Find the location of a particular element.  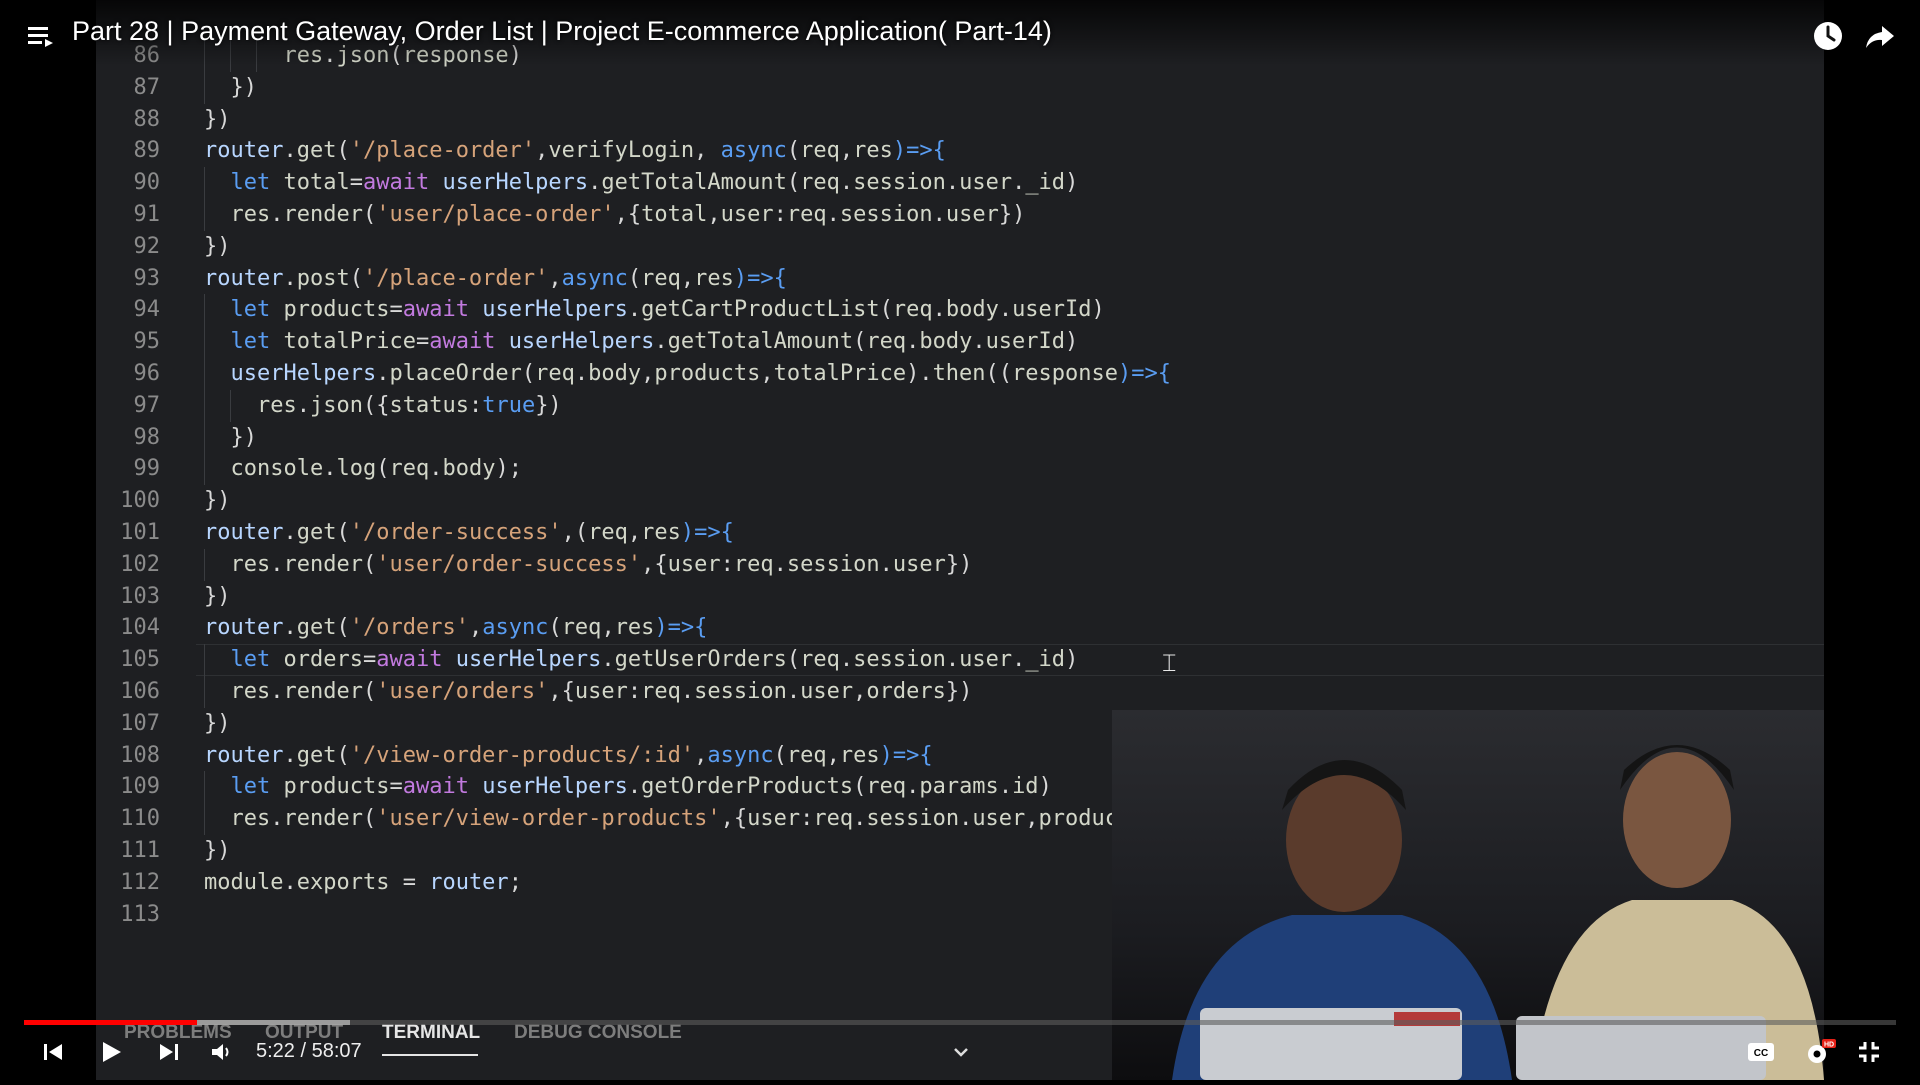

exit-fullscreen-icon is located at coordinates (1869, 1052).